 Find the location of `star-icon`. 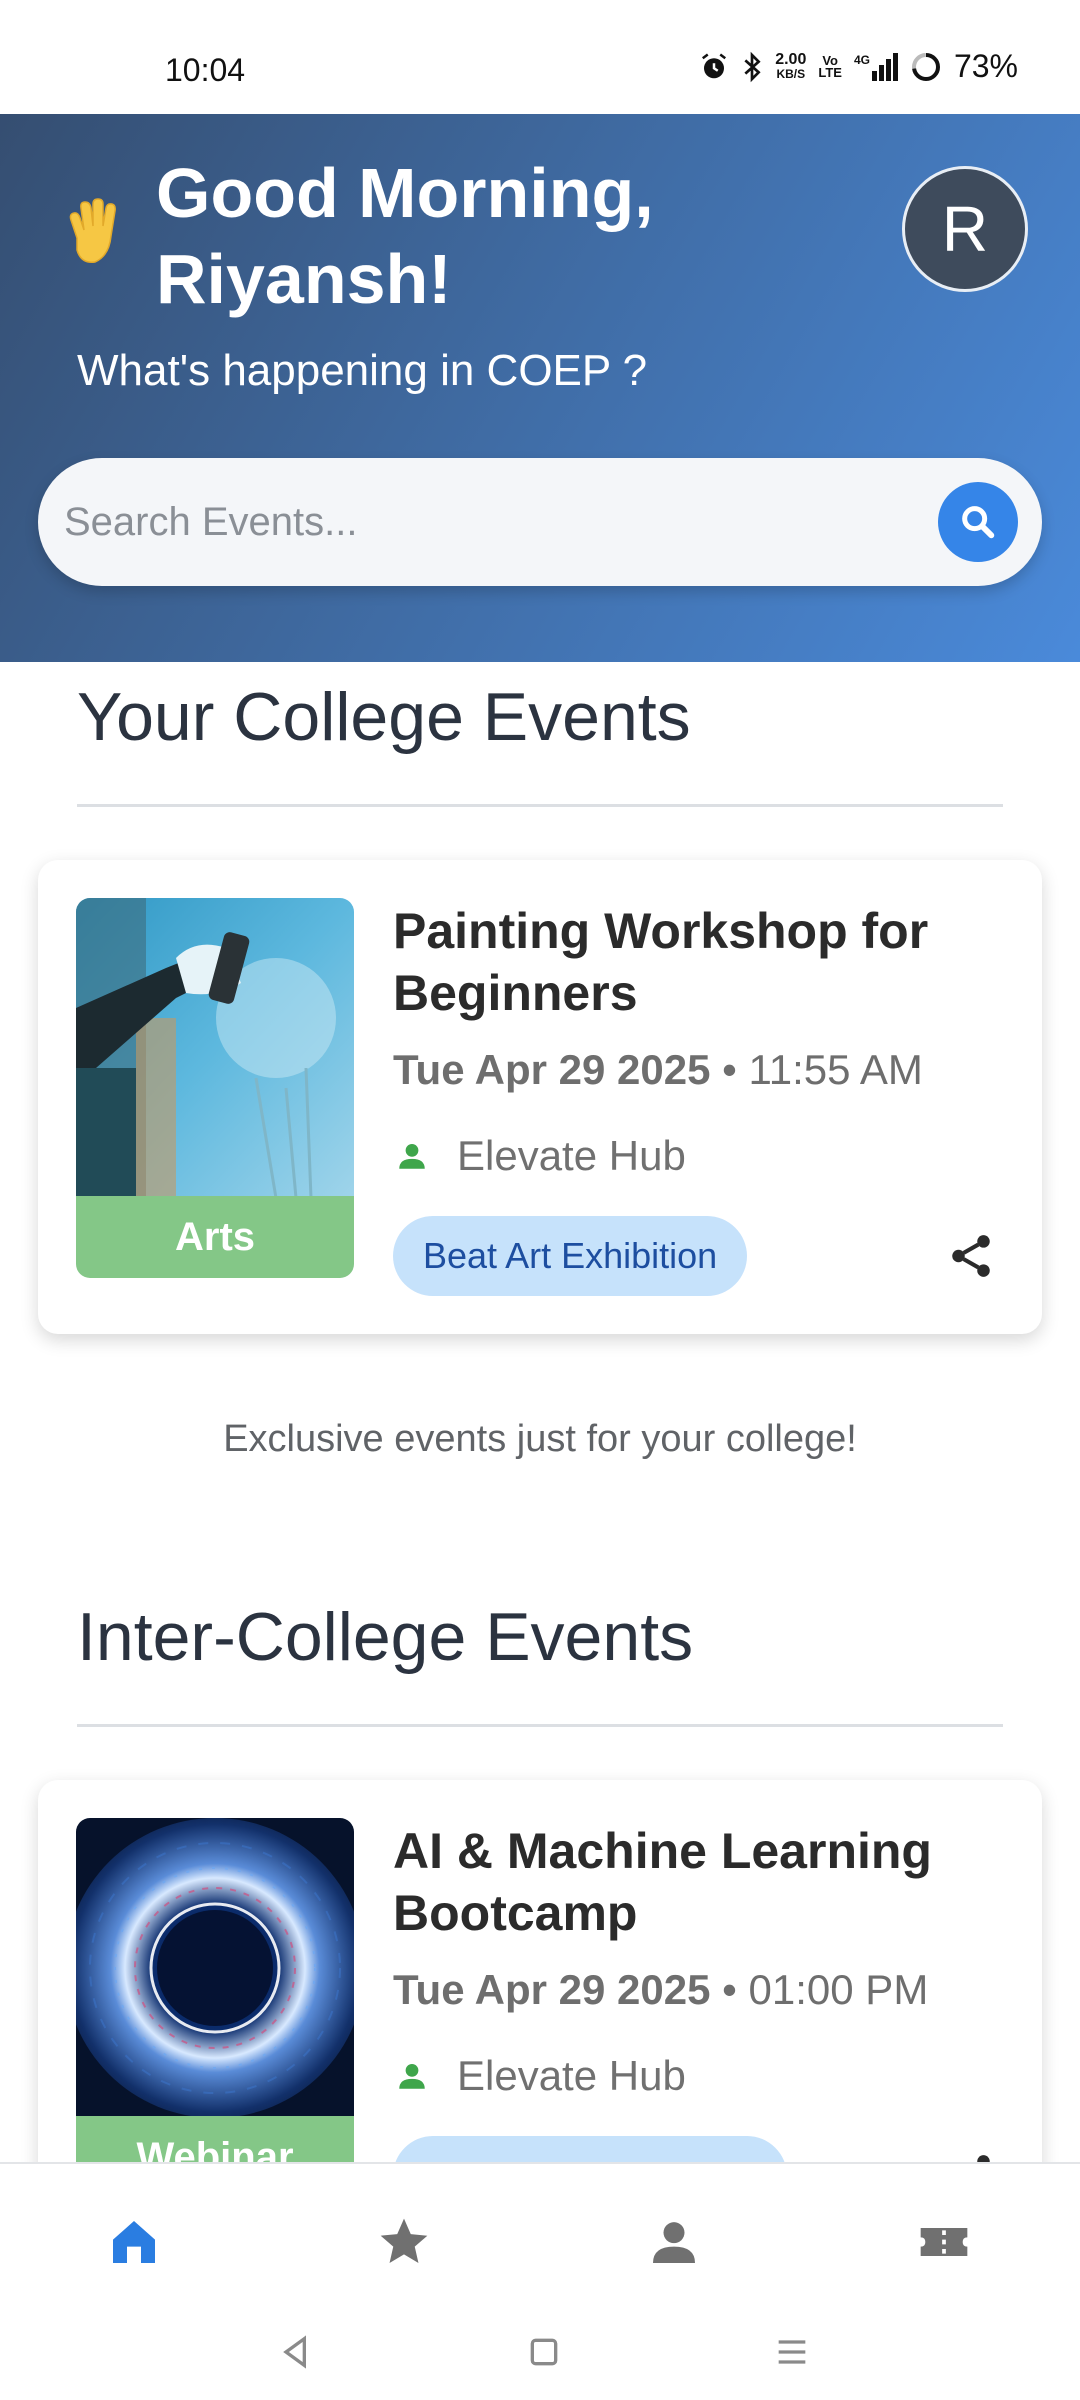

star-icon is located at coordinates (404, 2240).